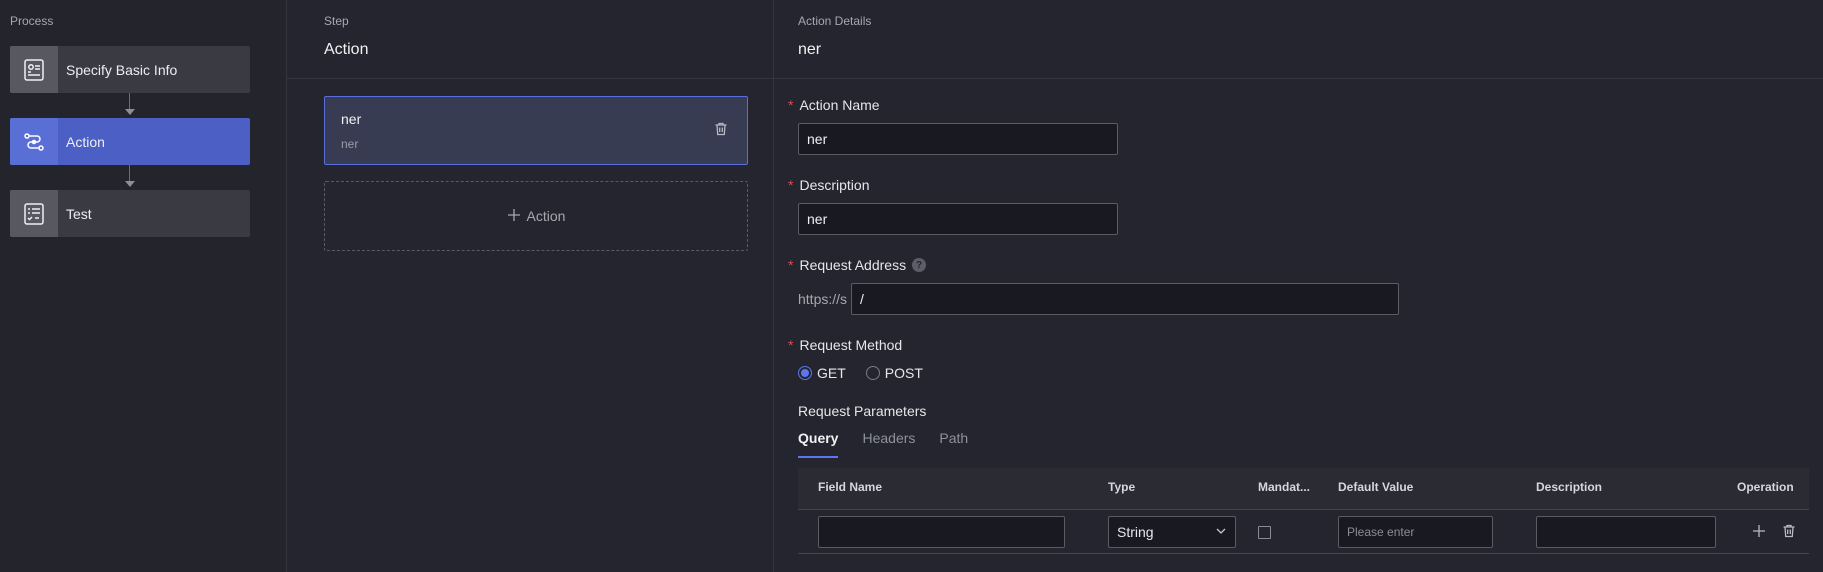  I want to click on default-value-input: Please enter, so click(1415, 532).